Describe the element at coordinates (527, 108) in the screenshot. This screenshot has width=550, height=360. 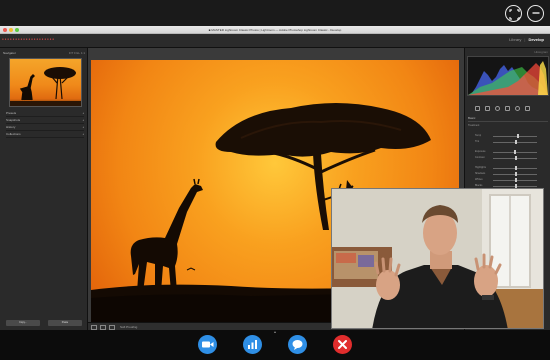
I see `brush-tool-icon` at that location.